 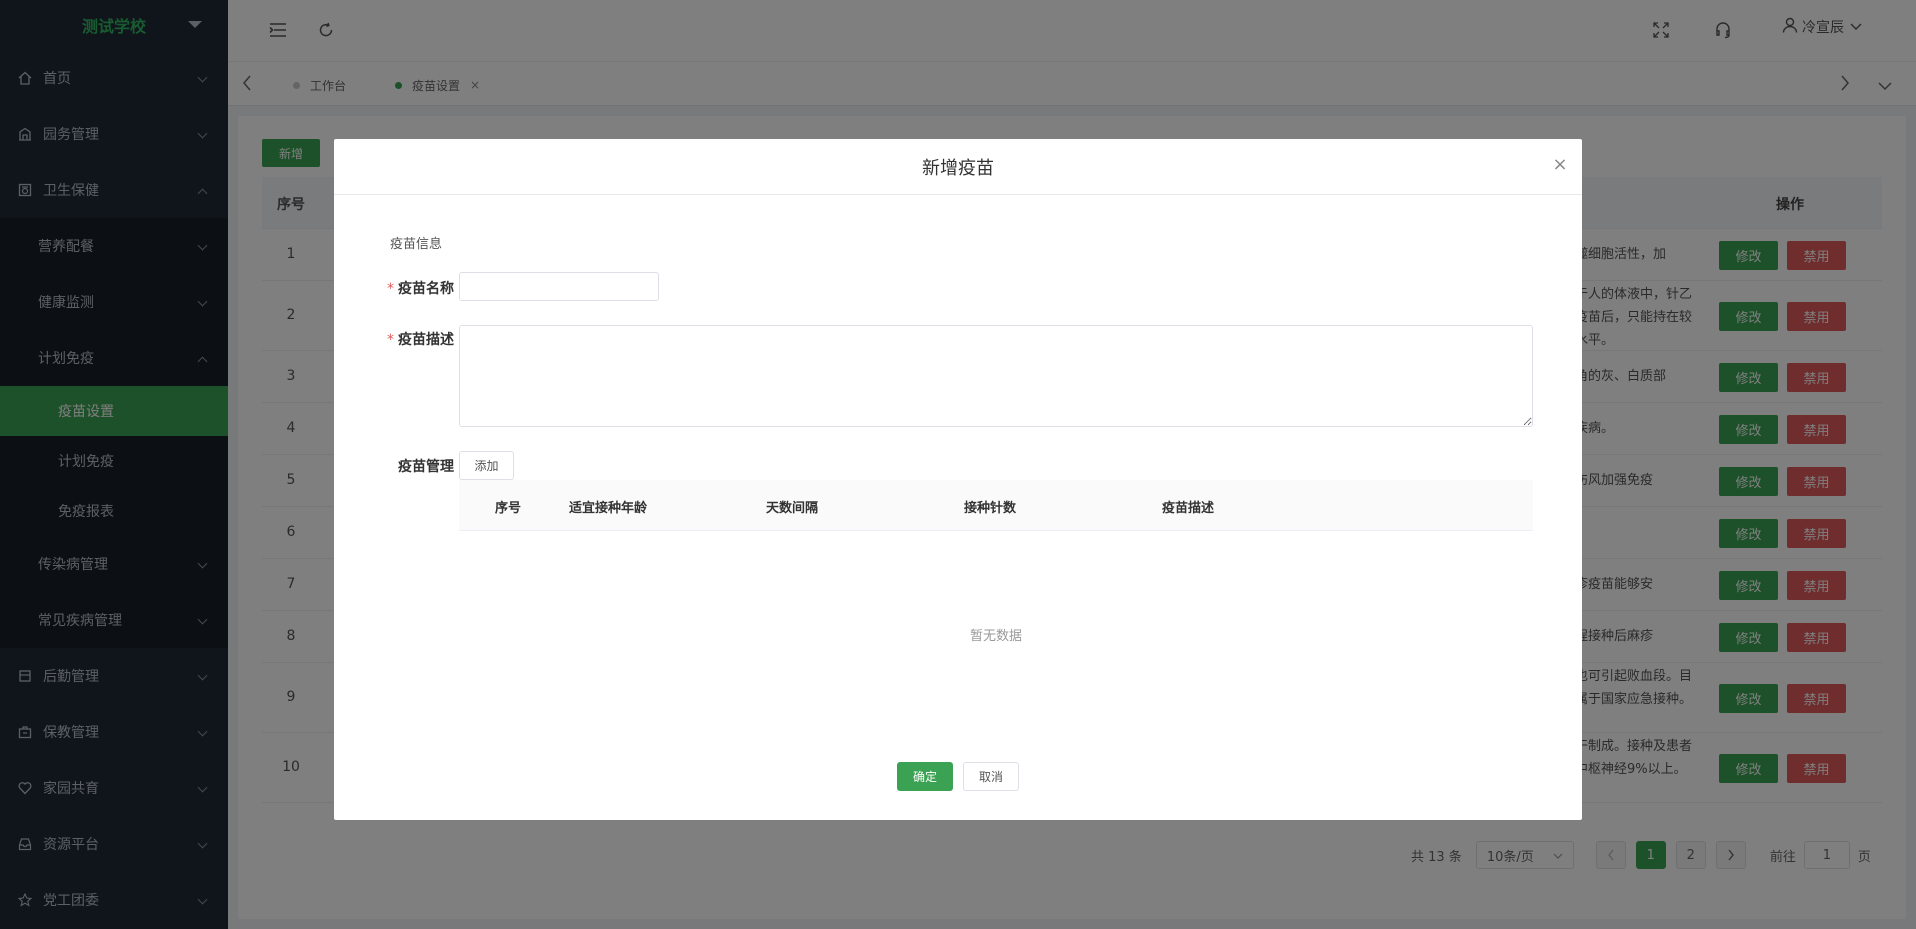 I want to click on close-icon: ×, so click(x=1560, y=165).